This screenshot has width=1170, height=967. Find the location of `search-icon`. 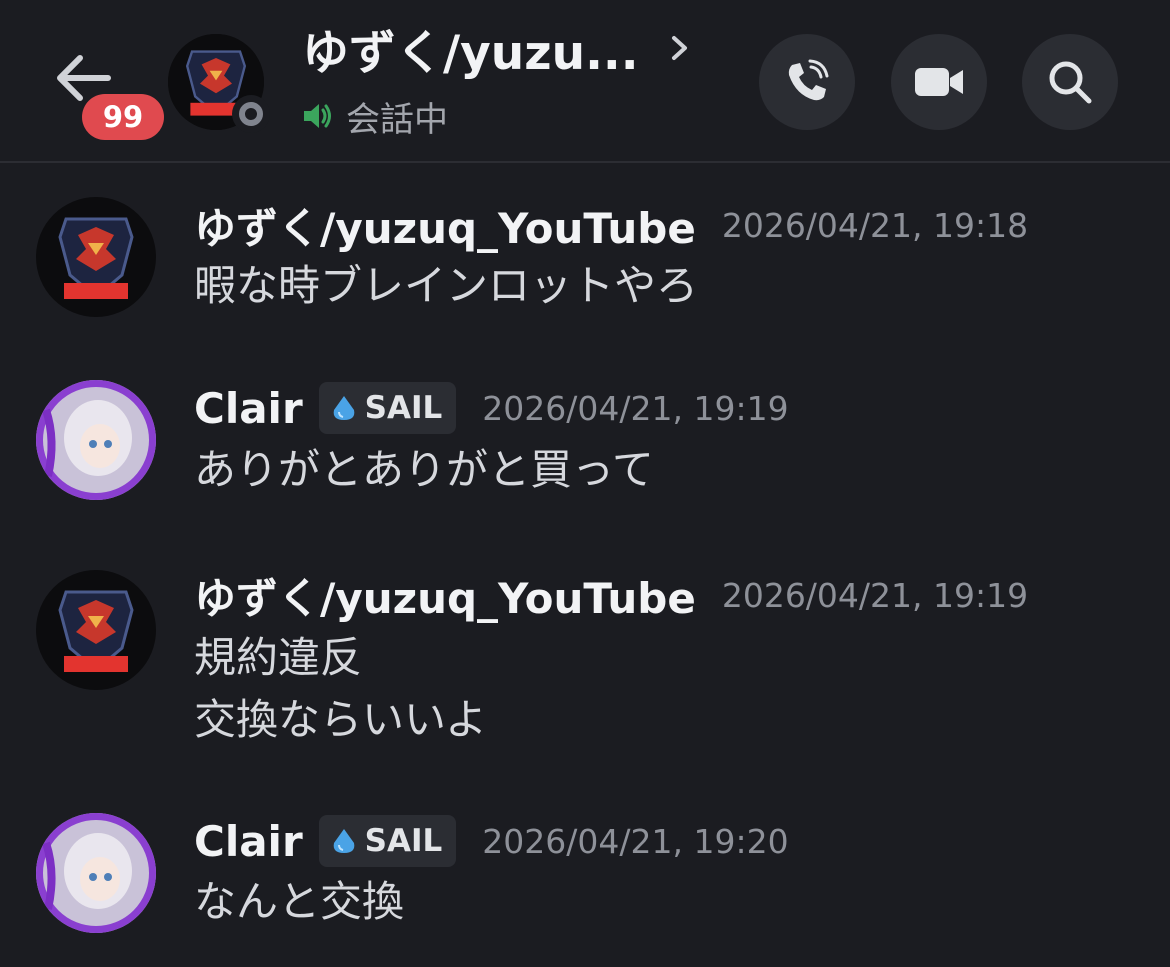

search-icon is located at coordinates (1070, 82).